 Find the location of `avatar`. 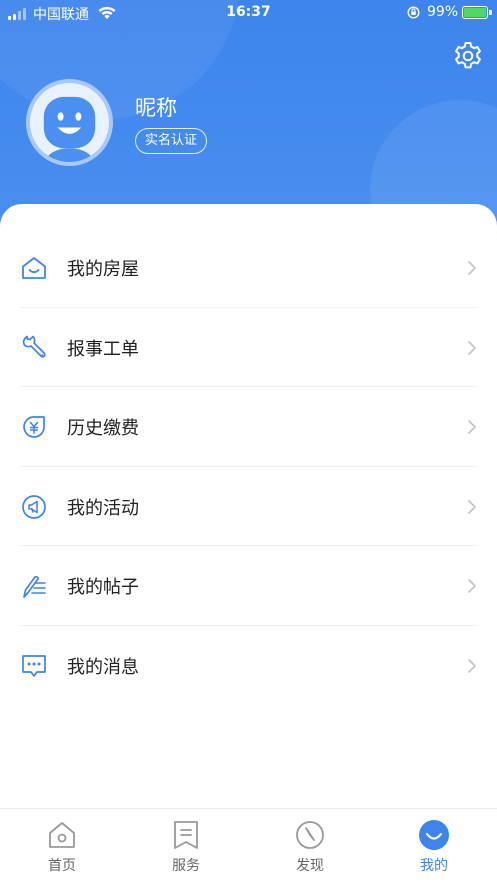

avatar is located at coordinates (69, 122).